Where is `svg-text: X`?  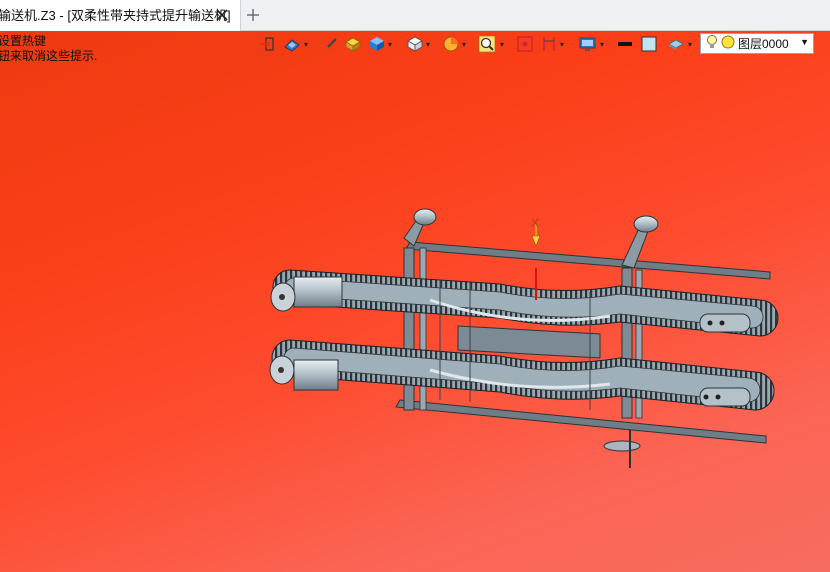
svg-text: X is located at coordinates (535, 223).